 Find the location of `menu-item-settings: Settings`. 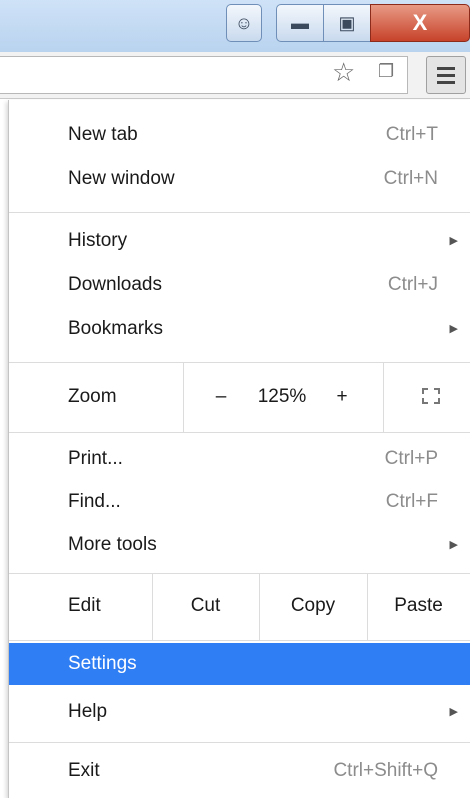

menu-item-settings: Settings is located at coordinates (239, 664).